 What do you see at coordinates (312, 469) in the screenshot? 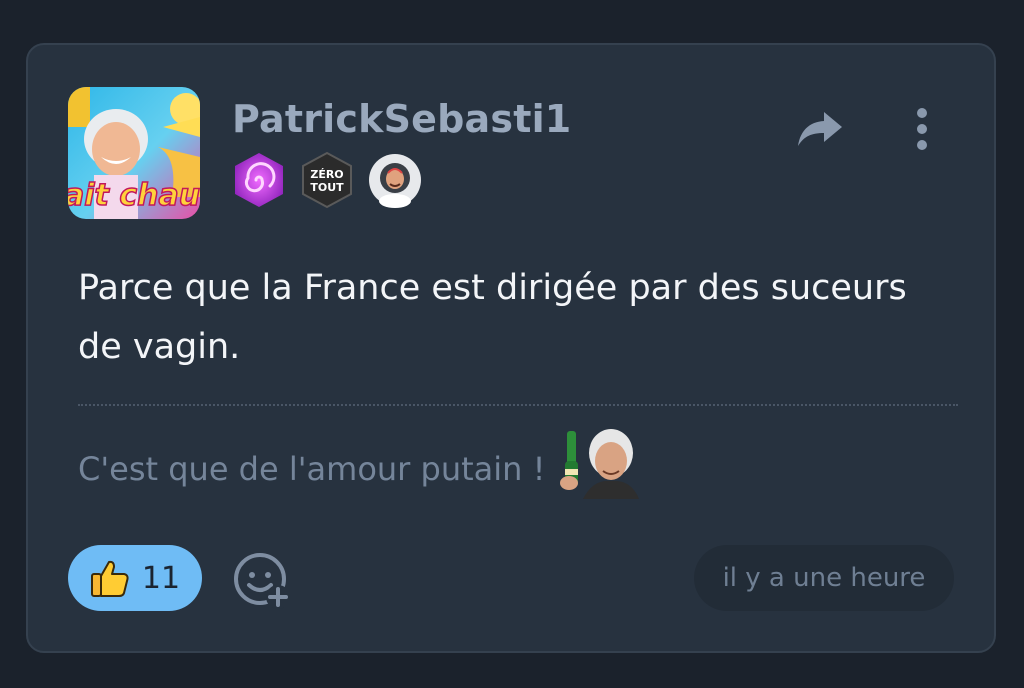
I see `signature-text: C'est que de l'amour putain !` at bounding box center [312, 469].